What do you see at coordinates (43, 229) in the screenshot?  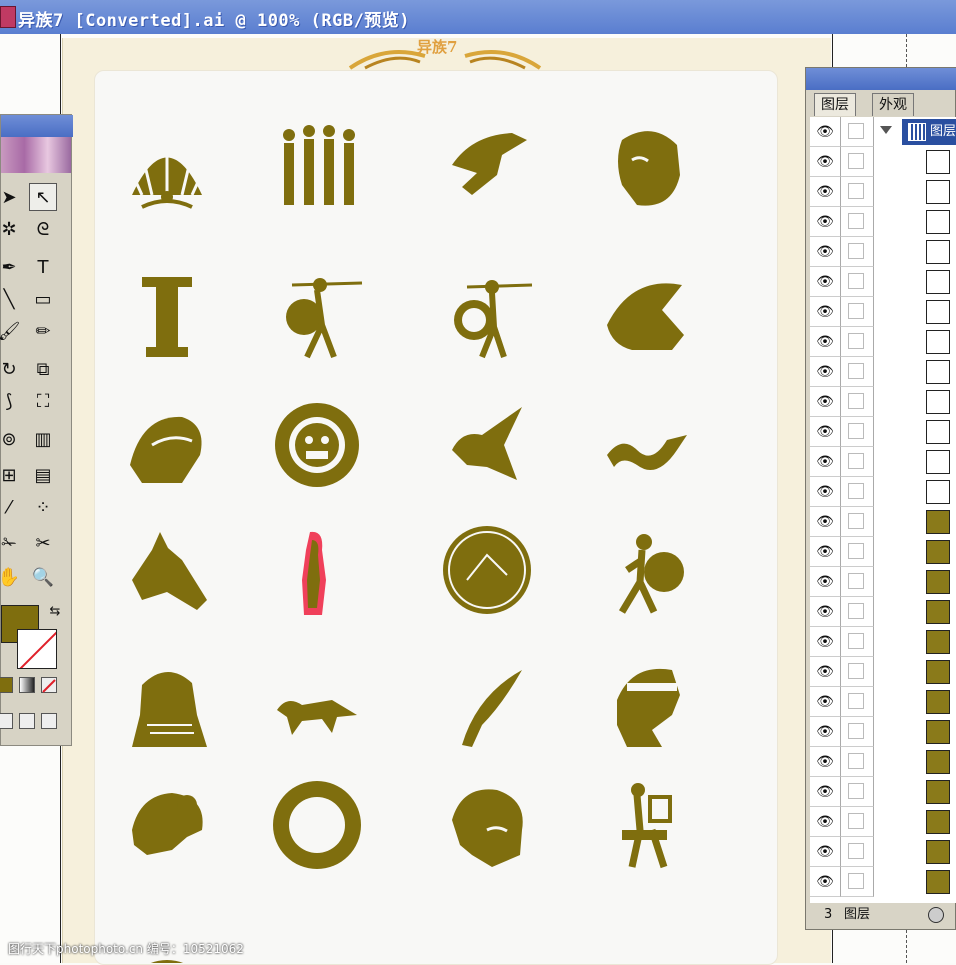 I see `lasso-tool-icon: ᘓ` at bounding box center [43, 229].